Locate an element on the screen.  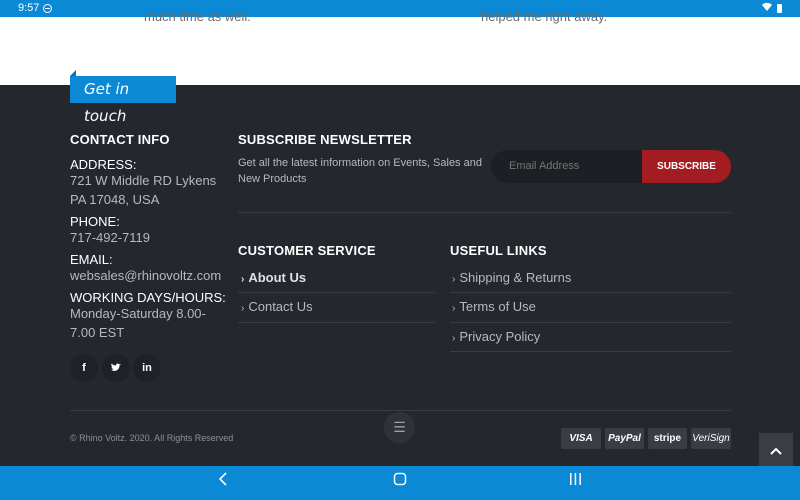
link-terms-of-use: › Terms of Use is located at coordinates (494, 306).